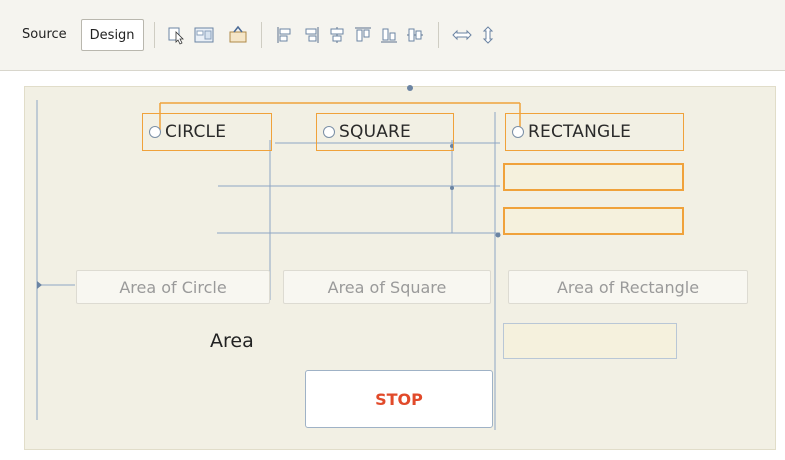 The image size is (785, 460). Describe the element at coordinates (375, 132) in the screenshot. I see `radio-square-label: SQUARE` at that location.